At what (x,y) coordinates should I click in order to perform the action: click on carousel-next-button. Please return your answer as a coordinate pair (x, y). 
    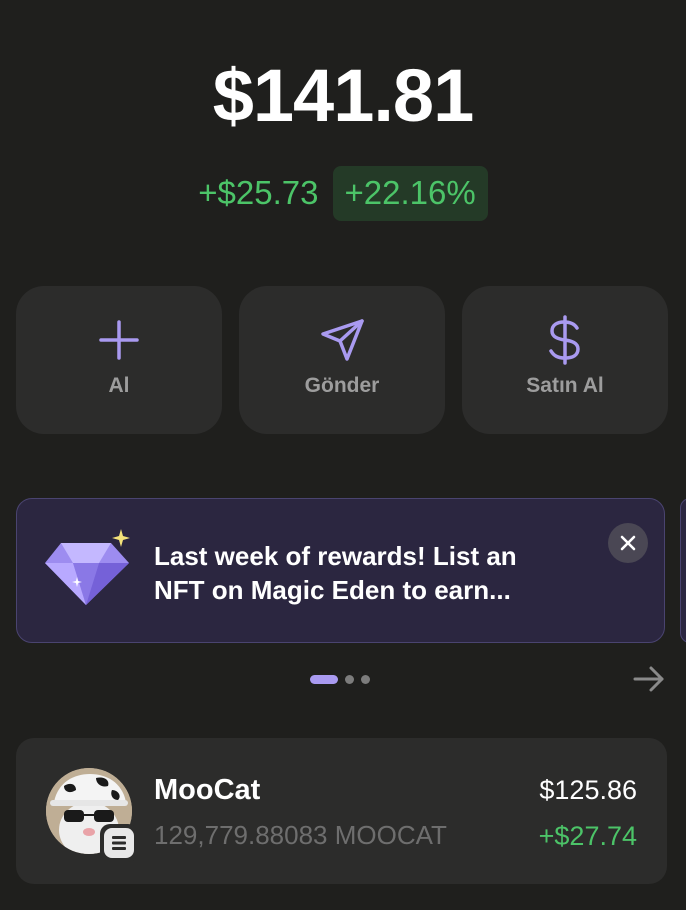
    Looking at the image, I should click on (649, 681).